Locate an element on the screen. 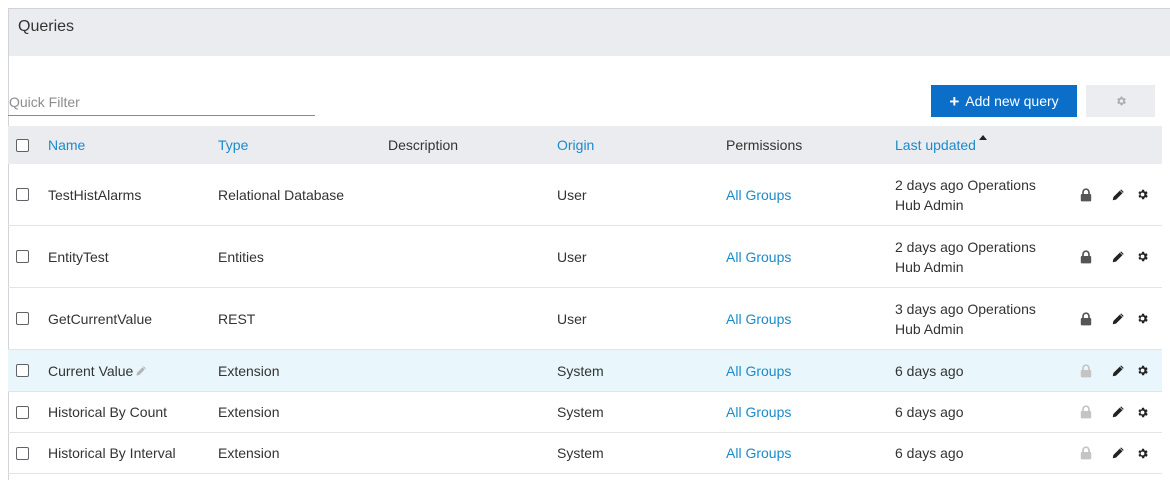 The image size is (1170, 480). row-name-cell: Current Value is located at coordinates (133, 370).